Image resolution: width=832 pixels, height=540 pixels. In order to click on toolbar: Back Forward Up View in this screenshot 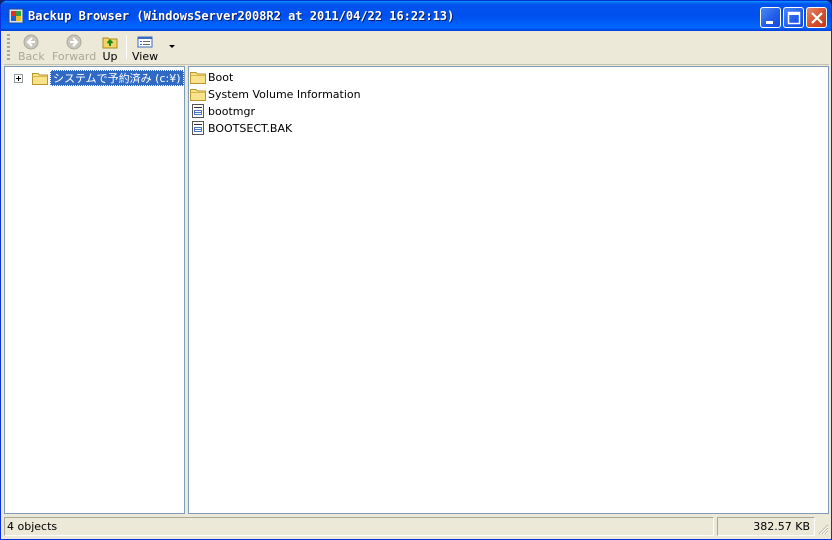, I will do `click(416, 48)`.